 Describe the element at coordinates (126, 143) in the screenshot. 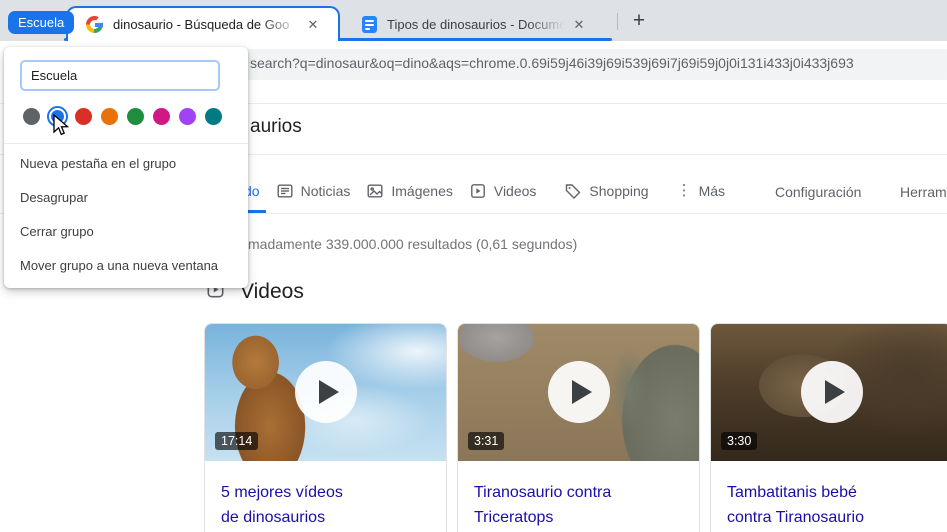

I see `menu-divider` at that location.